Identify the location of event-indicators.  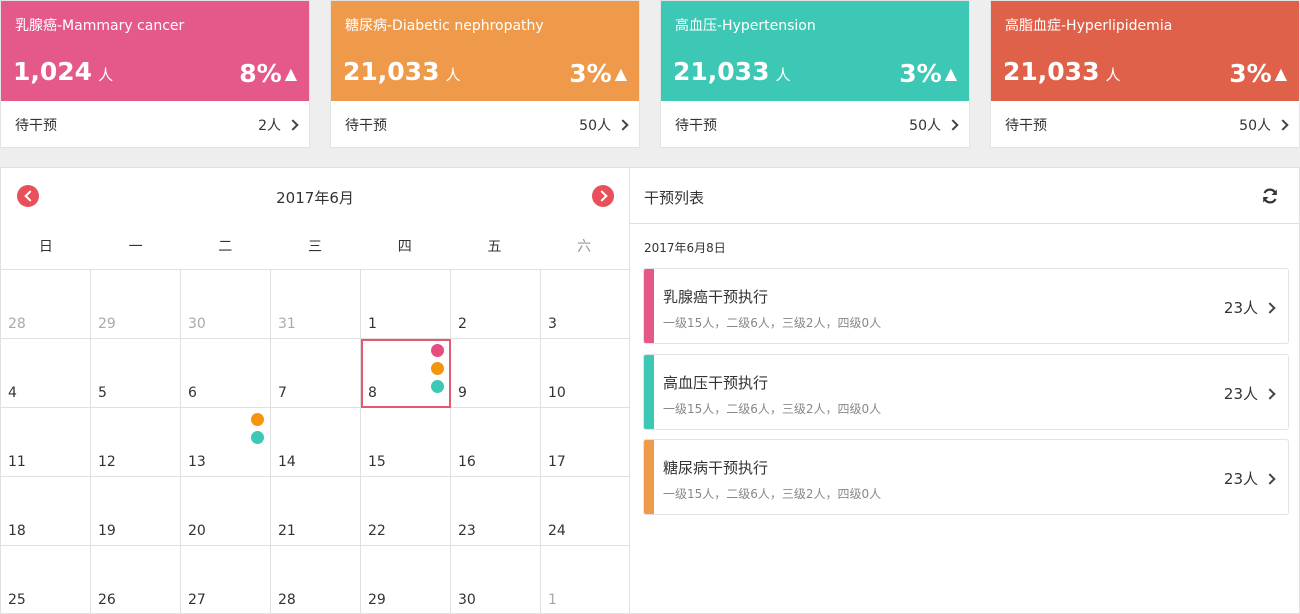
(257, 428).